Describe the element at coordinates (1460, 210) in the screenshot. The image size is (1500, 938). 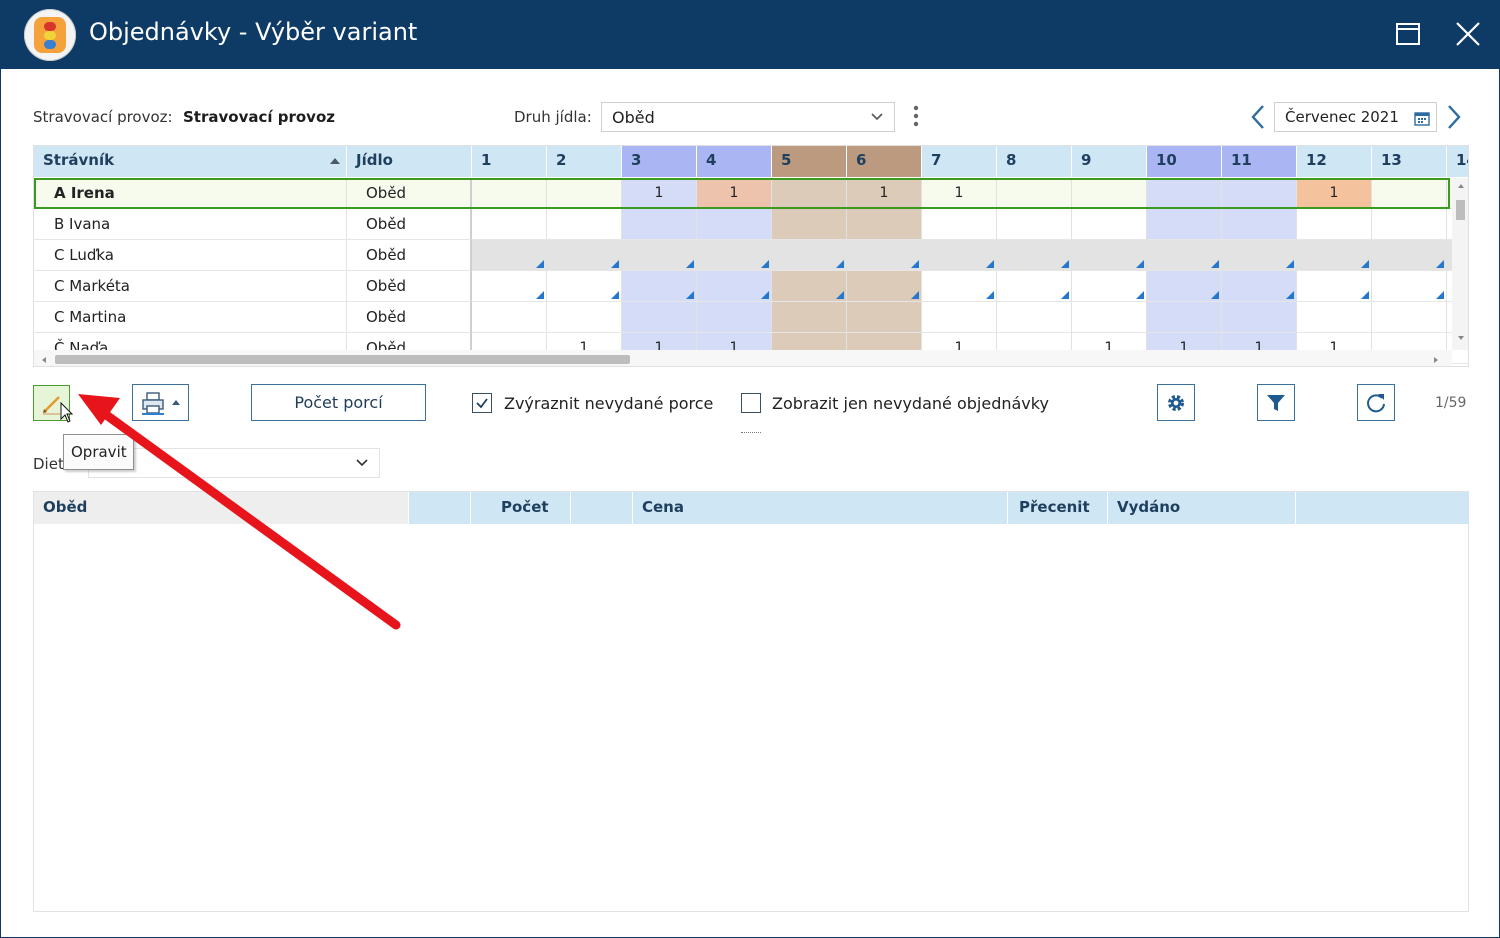
I see `vertical-scroll-thumb` at that location.